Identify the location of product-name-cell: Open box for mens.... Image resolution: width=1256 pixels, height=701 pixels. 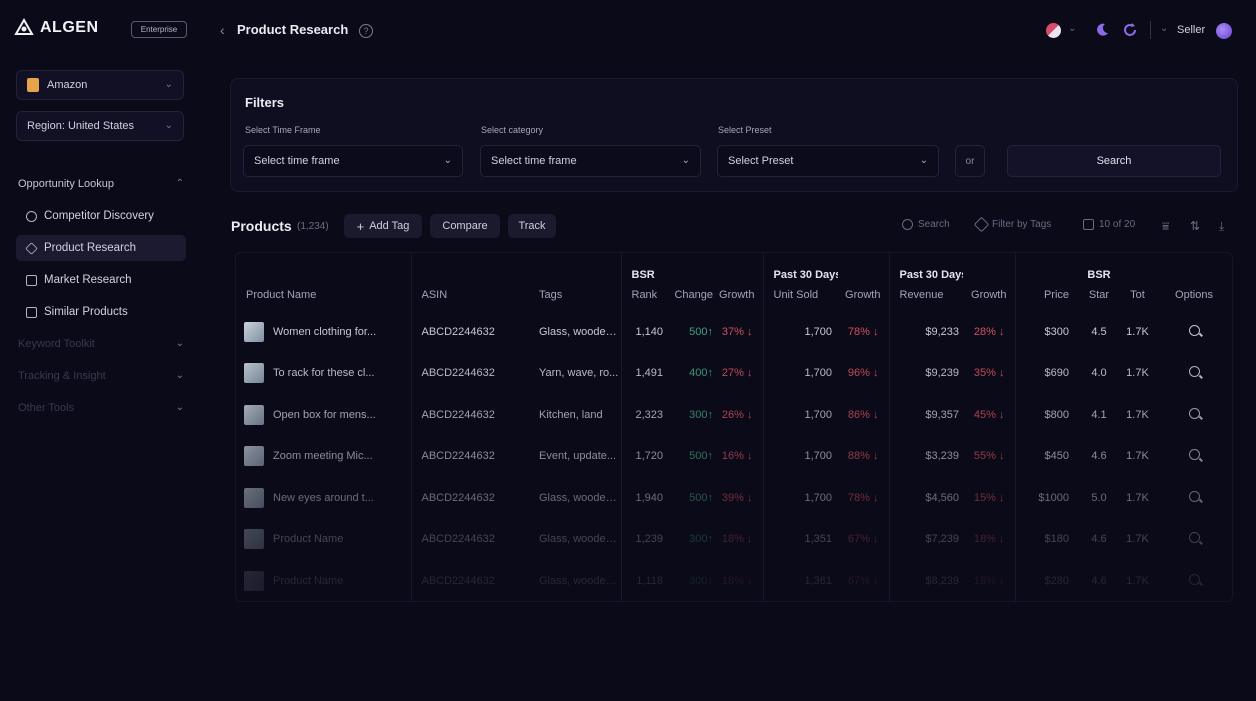
(324, 415).